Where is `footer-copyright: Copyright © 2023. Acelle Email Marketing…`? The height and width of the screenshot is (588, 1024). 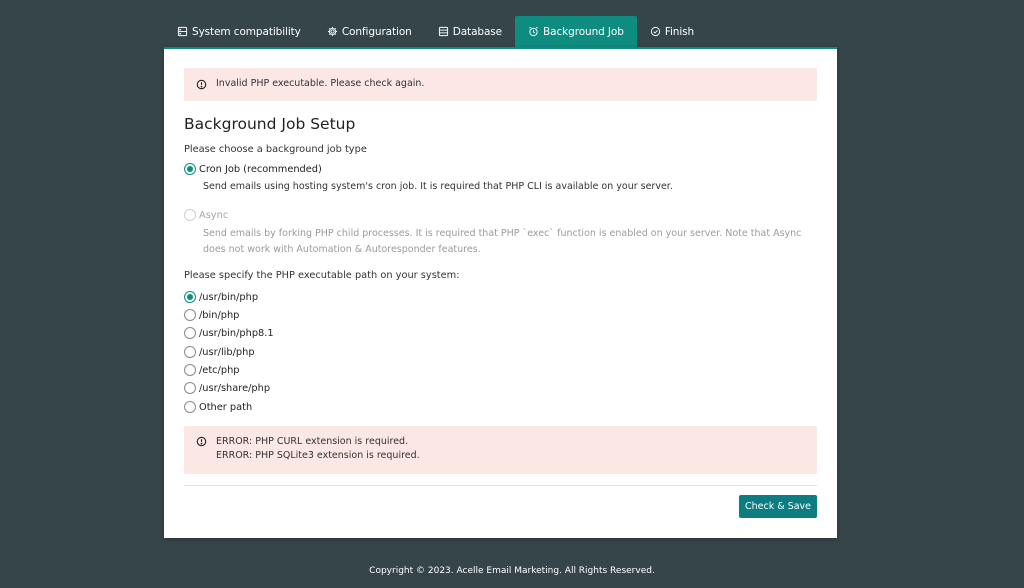
footer-copyright: Copyright © 2023. Acelle Email Marketing… is located at coordinates (512, 571).